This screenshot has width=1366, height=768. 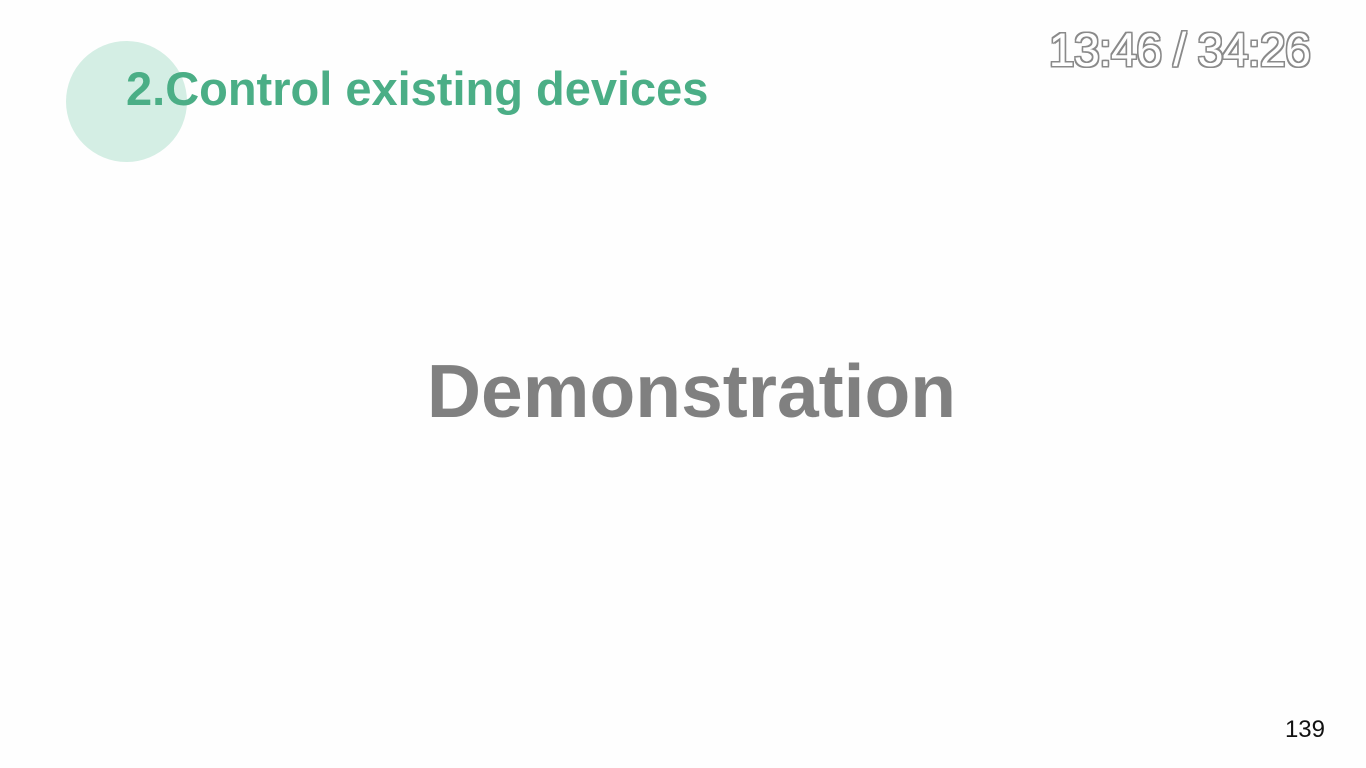 I want to click on slide-main-text: Demonstration, so click(x=691, y=391).